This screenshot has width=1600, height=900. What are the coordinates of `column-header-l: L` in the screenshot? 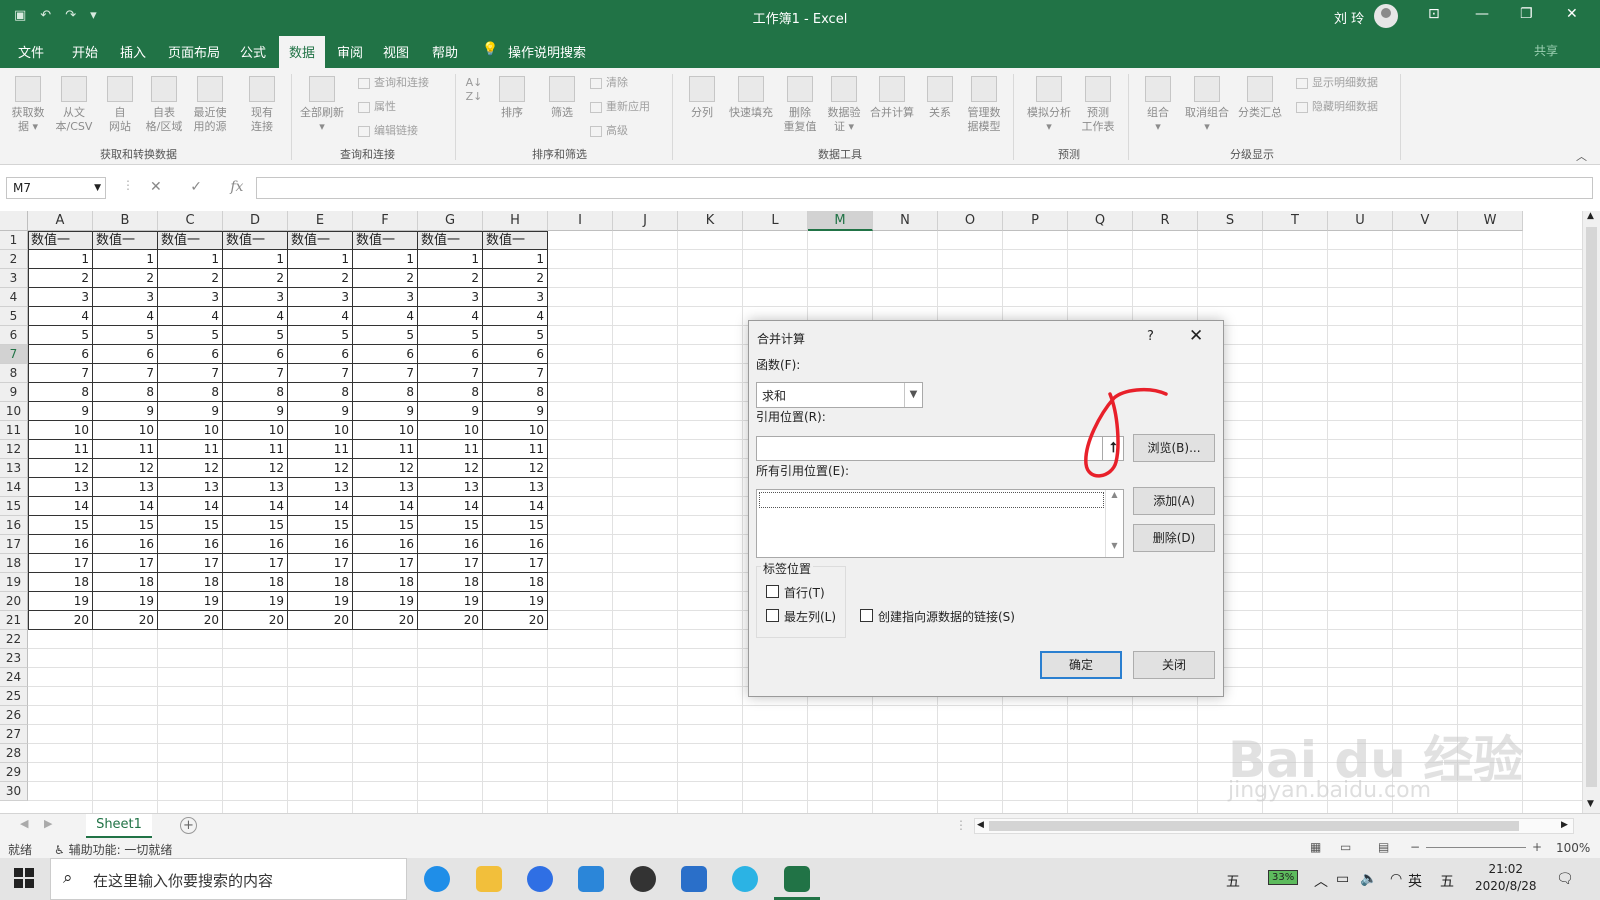 It's located at (775, 221).